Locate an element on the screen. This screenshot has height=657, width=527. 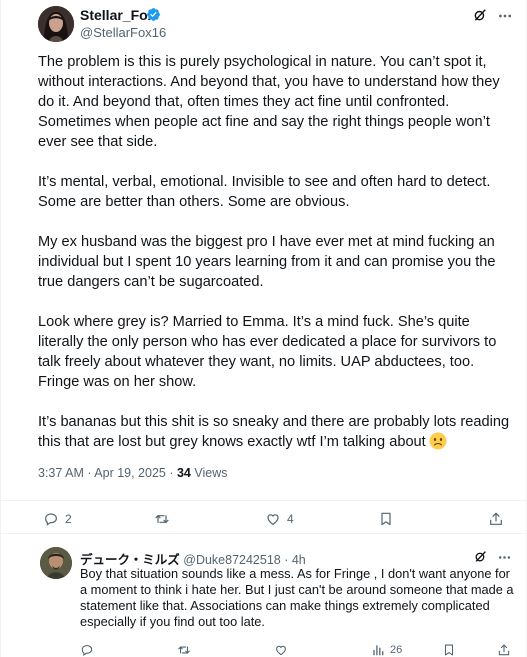
reply-bookmark-button is located at coordinates (449, 650).